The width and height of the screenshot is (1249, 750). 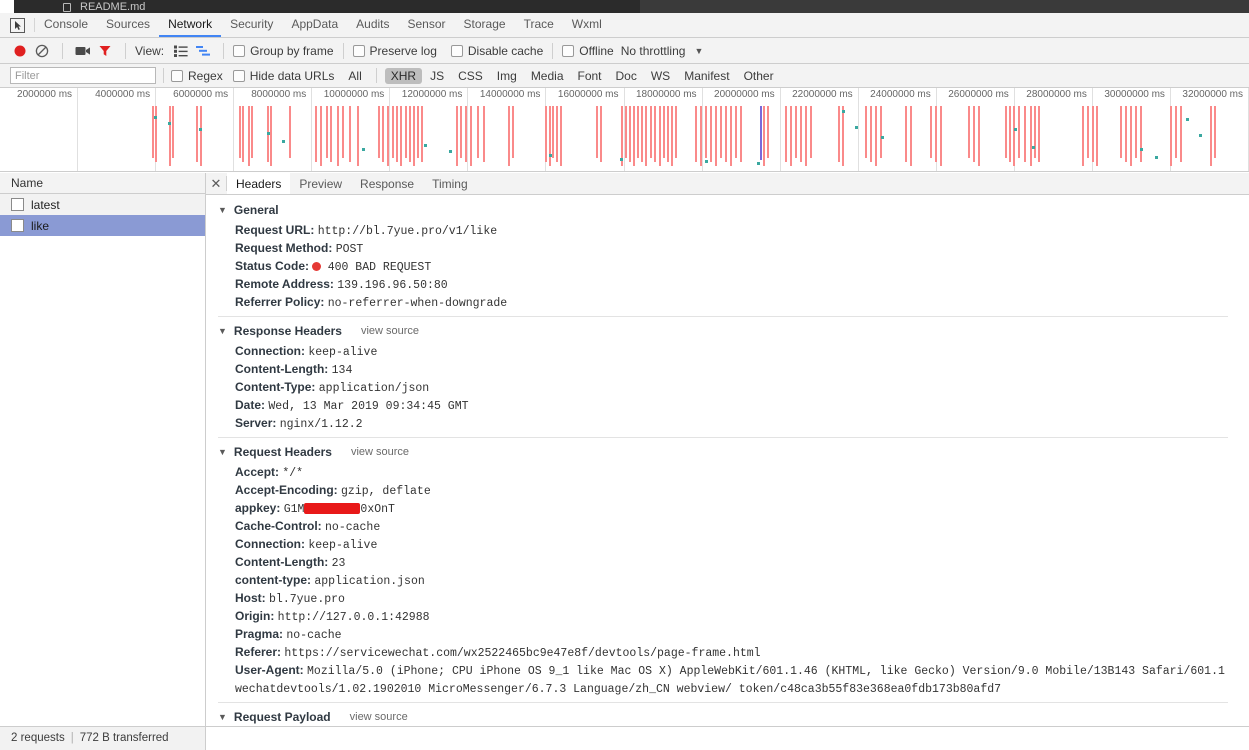 What do you see at coordinates (427, 25) in the screenshot?
I see `tab-sensor: Sensor` at bounding box center [427, 25].